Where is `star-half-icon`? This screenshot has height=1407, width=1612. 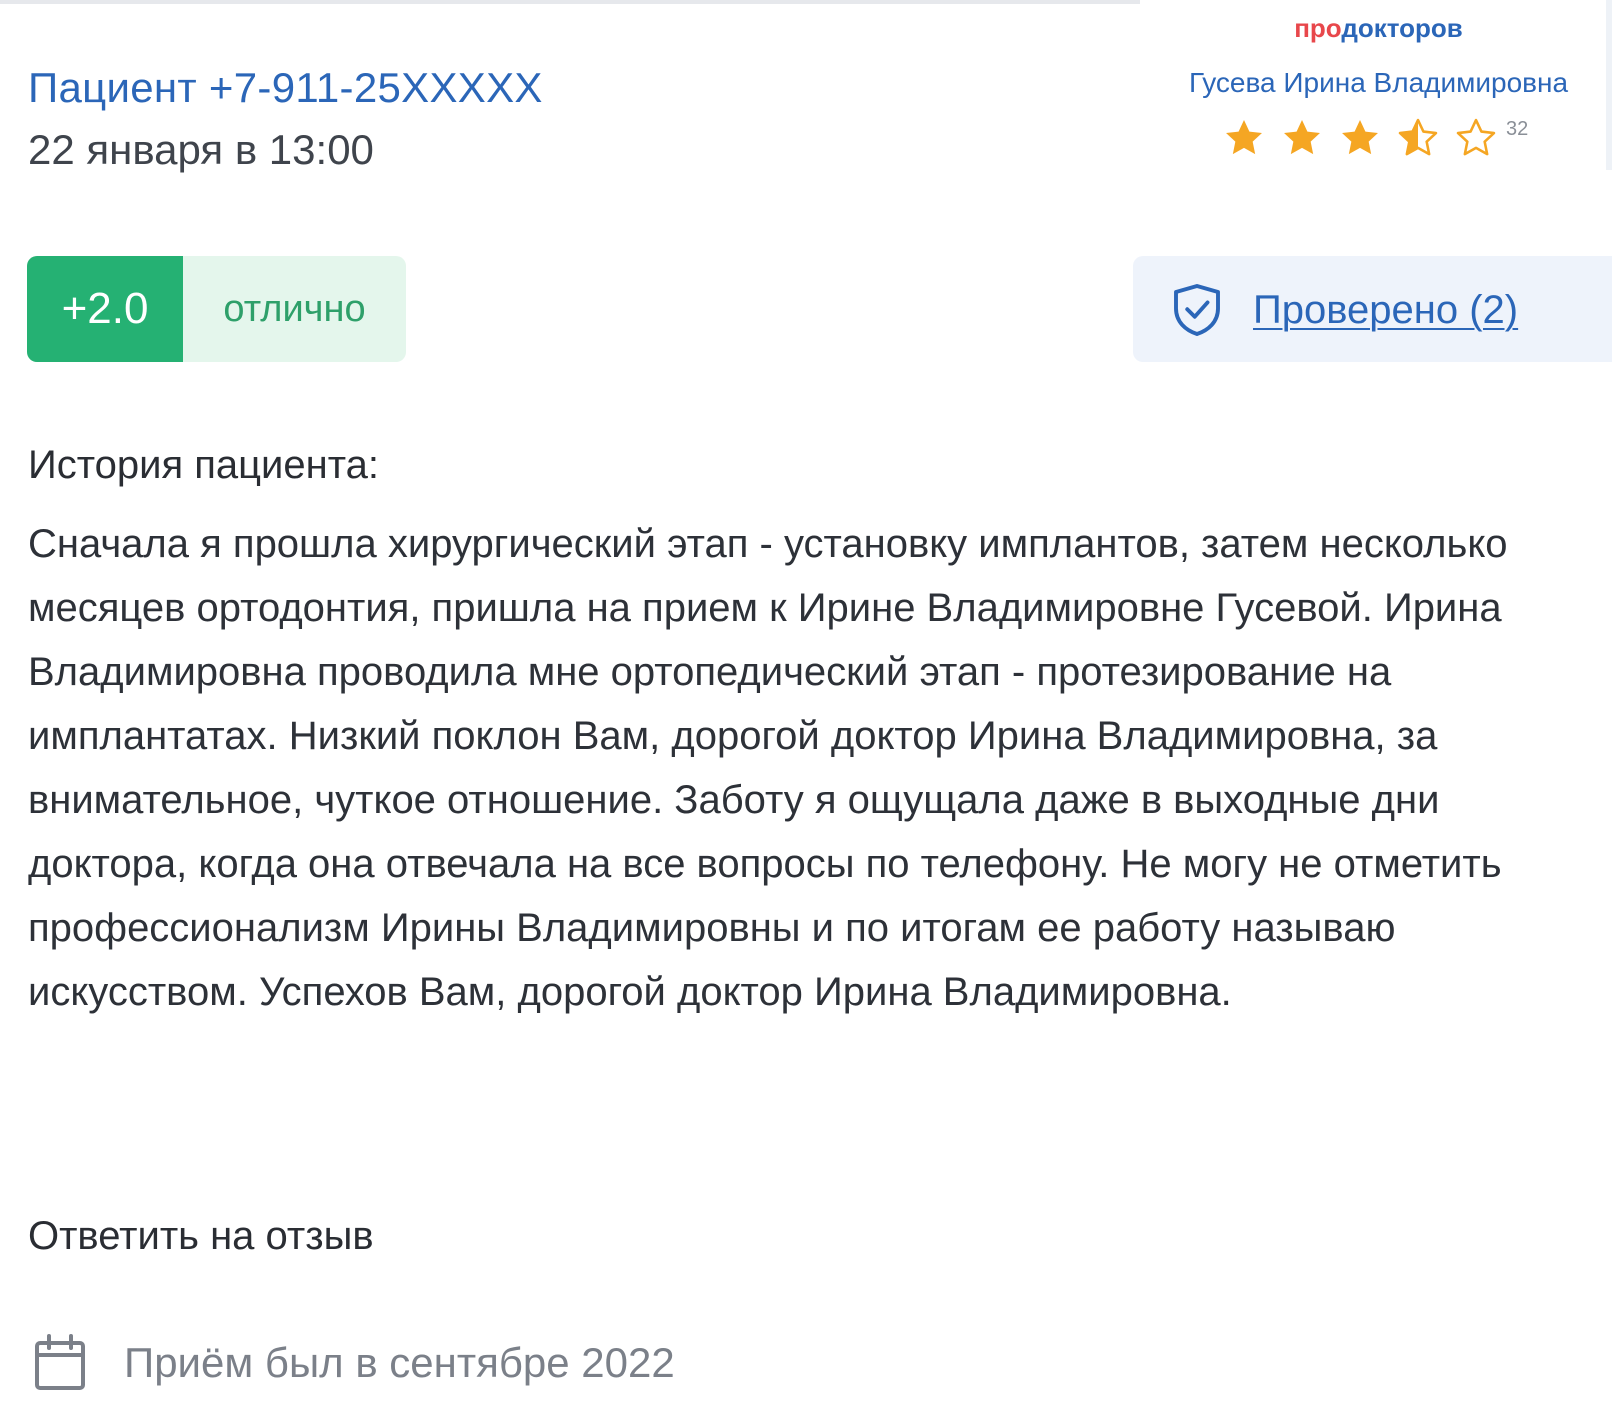
star-half-icon is located at coordinates (1418, 138).